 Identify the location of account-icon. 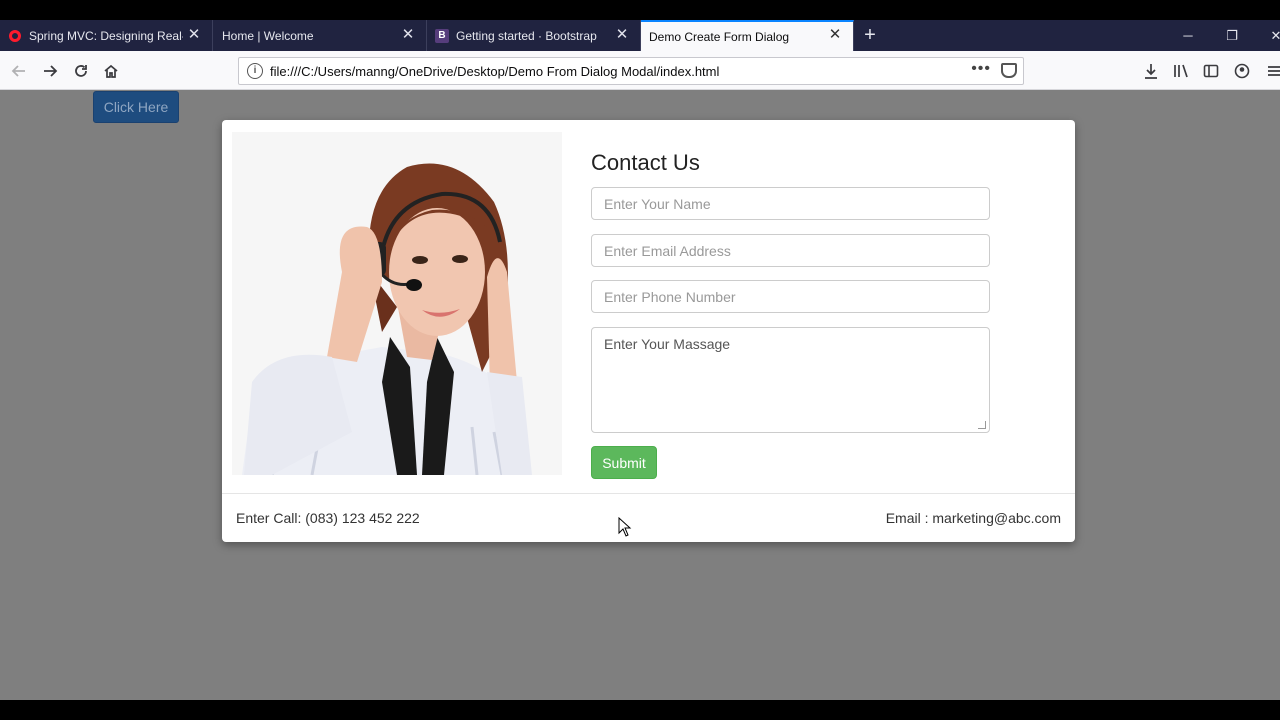
(1242, 71).